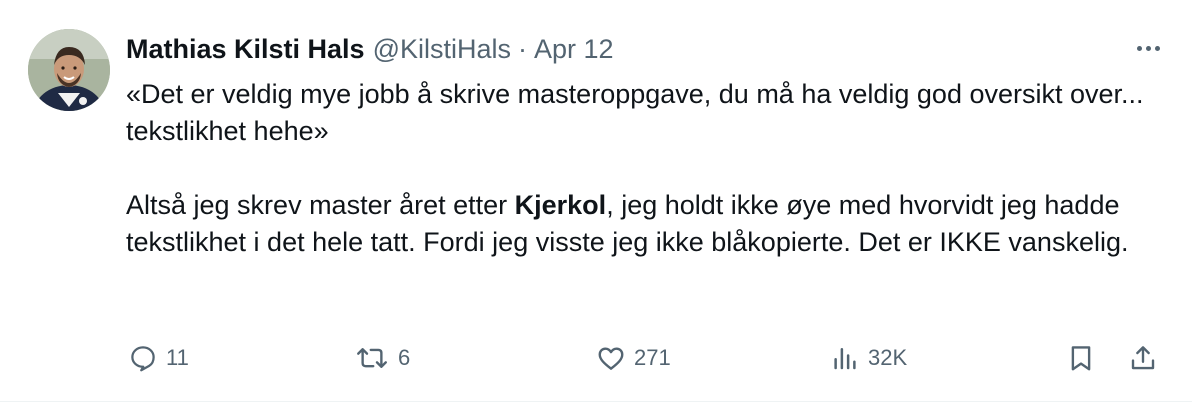 This screenshot has width=1192, height=408. I want to click on avatar-photo, so click(69, 70).